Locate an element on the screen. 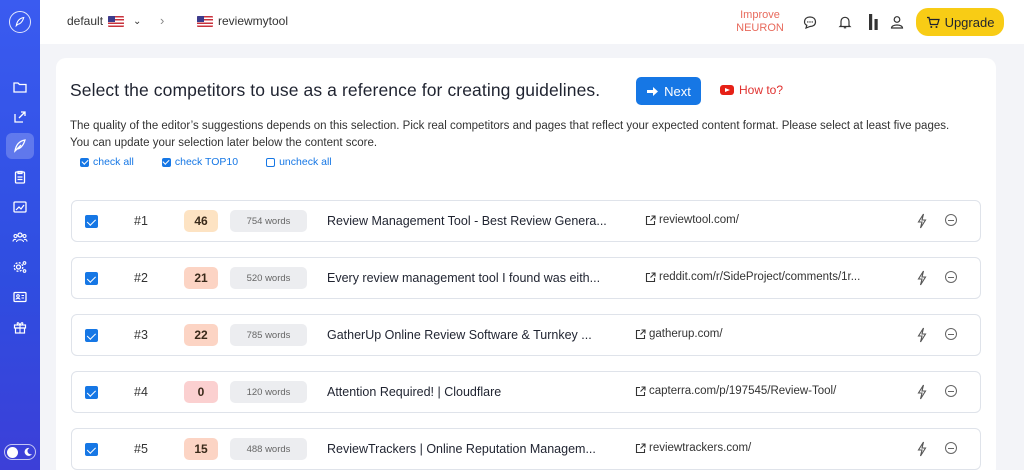  content-score-badge: 46 is located at coordinates (201, 221).